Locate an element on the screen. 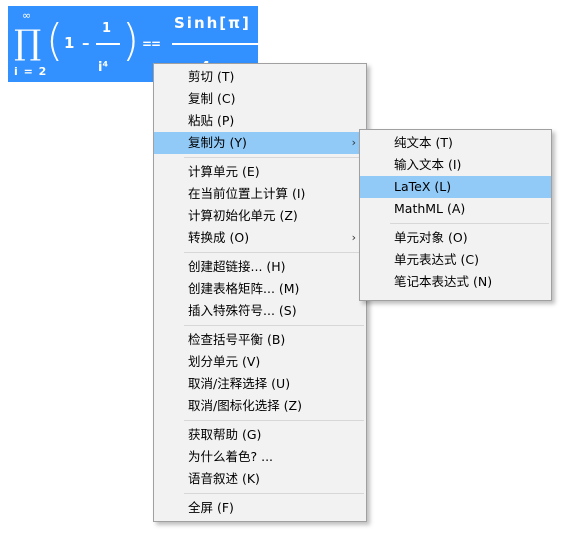  menu-item-label: 语音叙述 (K) is located at coordinates (224, 478).